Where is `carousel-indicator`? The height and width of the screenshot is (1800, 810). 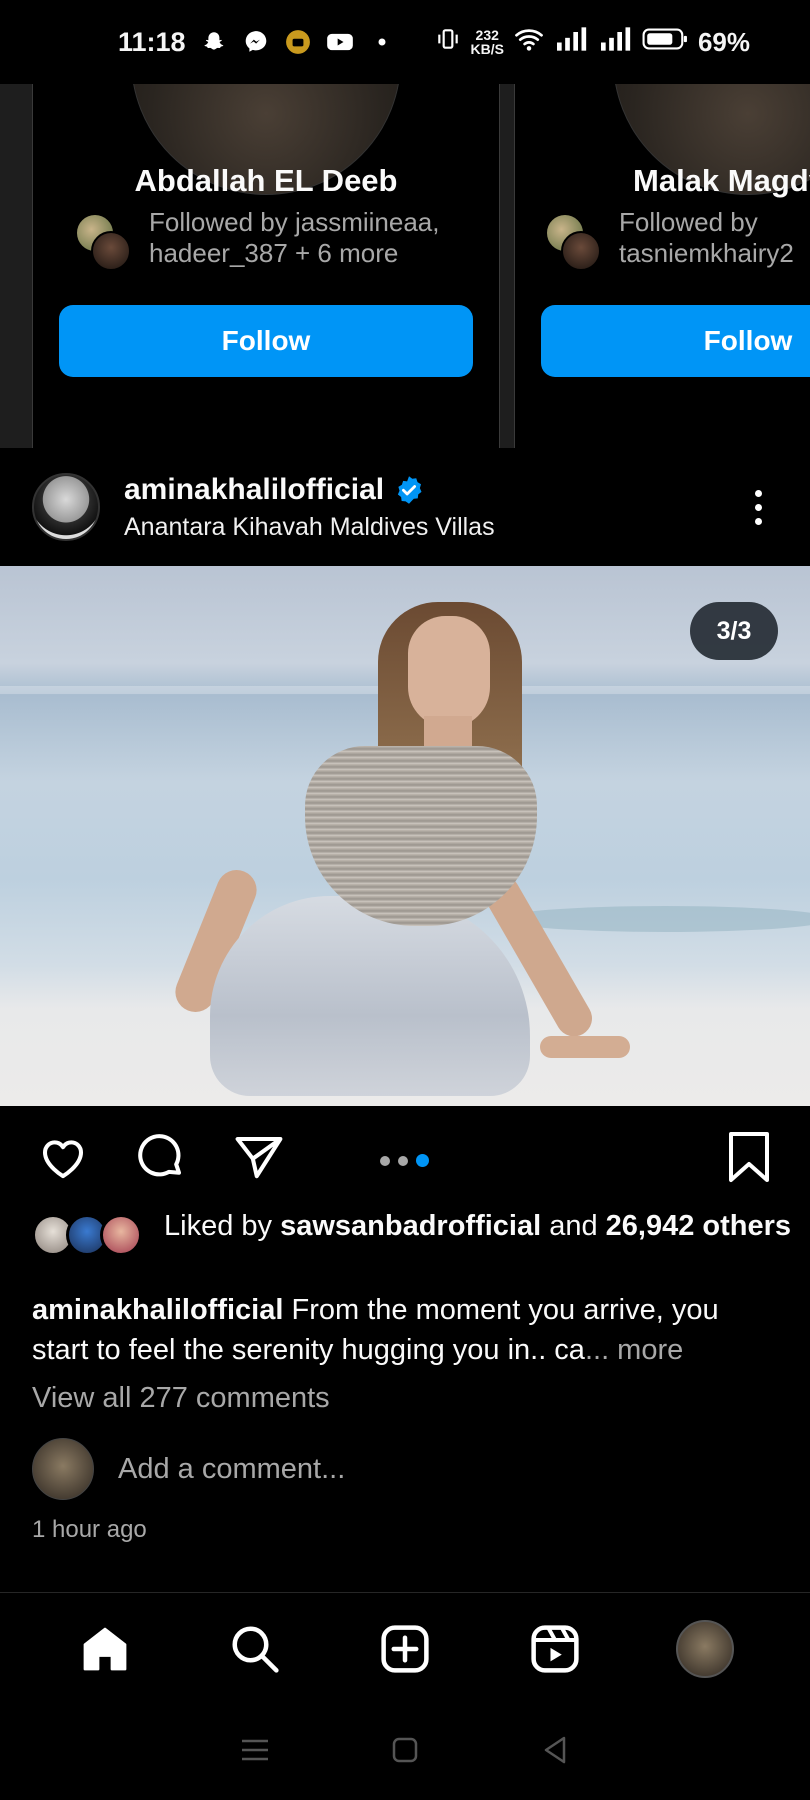
carousel-indicator is located at coordinates (404, 1160).